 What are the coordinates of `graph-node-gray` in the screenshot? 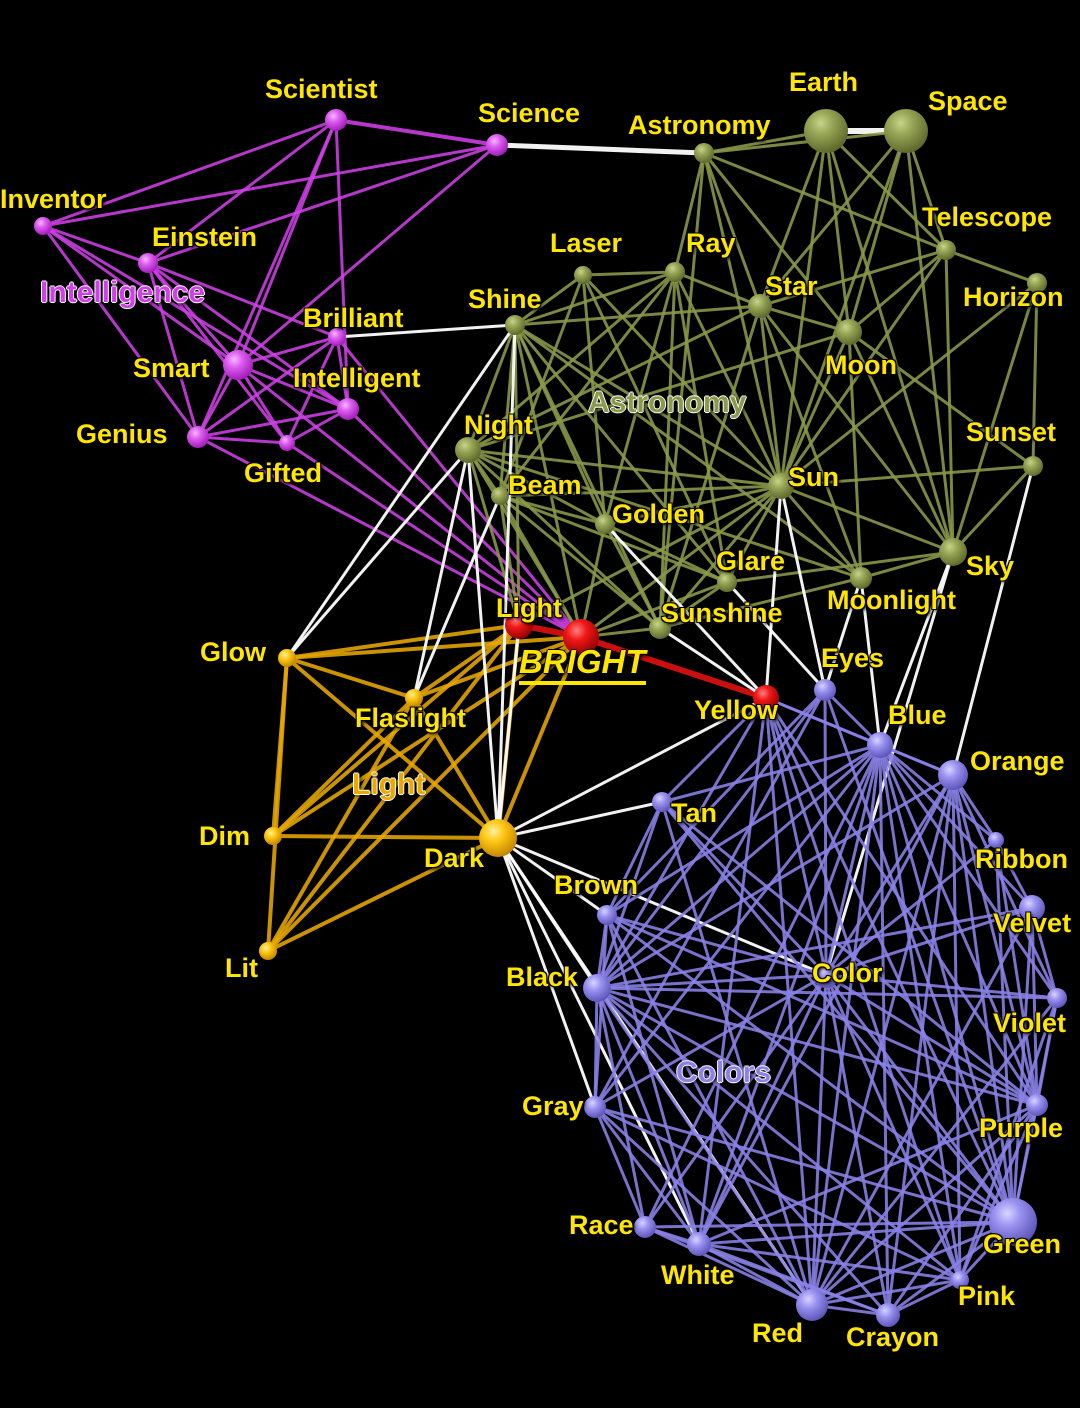 It's located at (595, 1107).